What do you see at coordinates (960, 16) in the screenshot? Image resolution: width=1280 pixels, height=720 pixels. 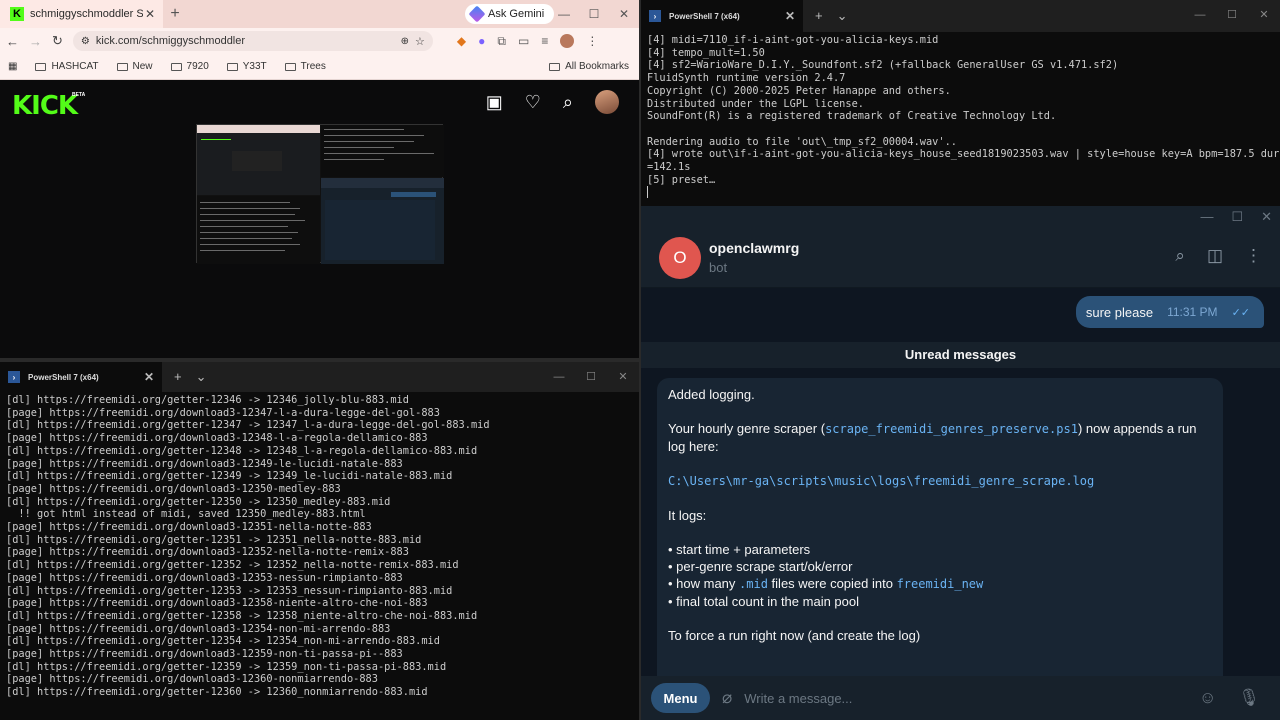 I see `terminal-tab-bar: › PowerShell 7 (x64) ✕ + ⌄ — ☐ ✕` at bounding box center [960, 16].